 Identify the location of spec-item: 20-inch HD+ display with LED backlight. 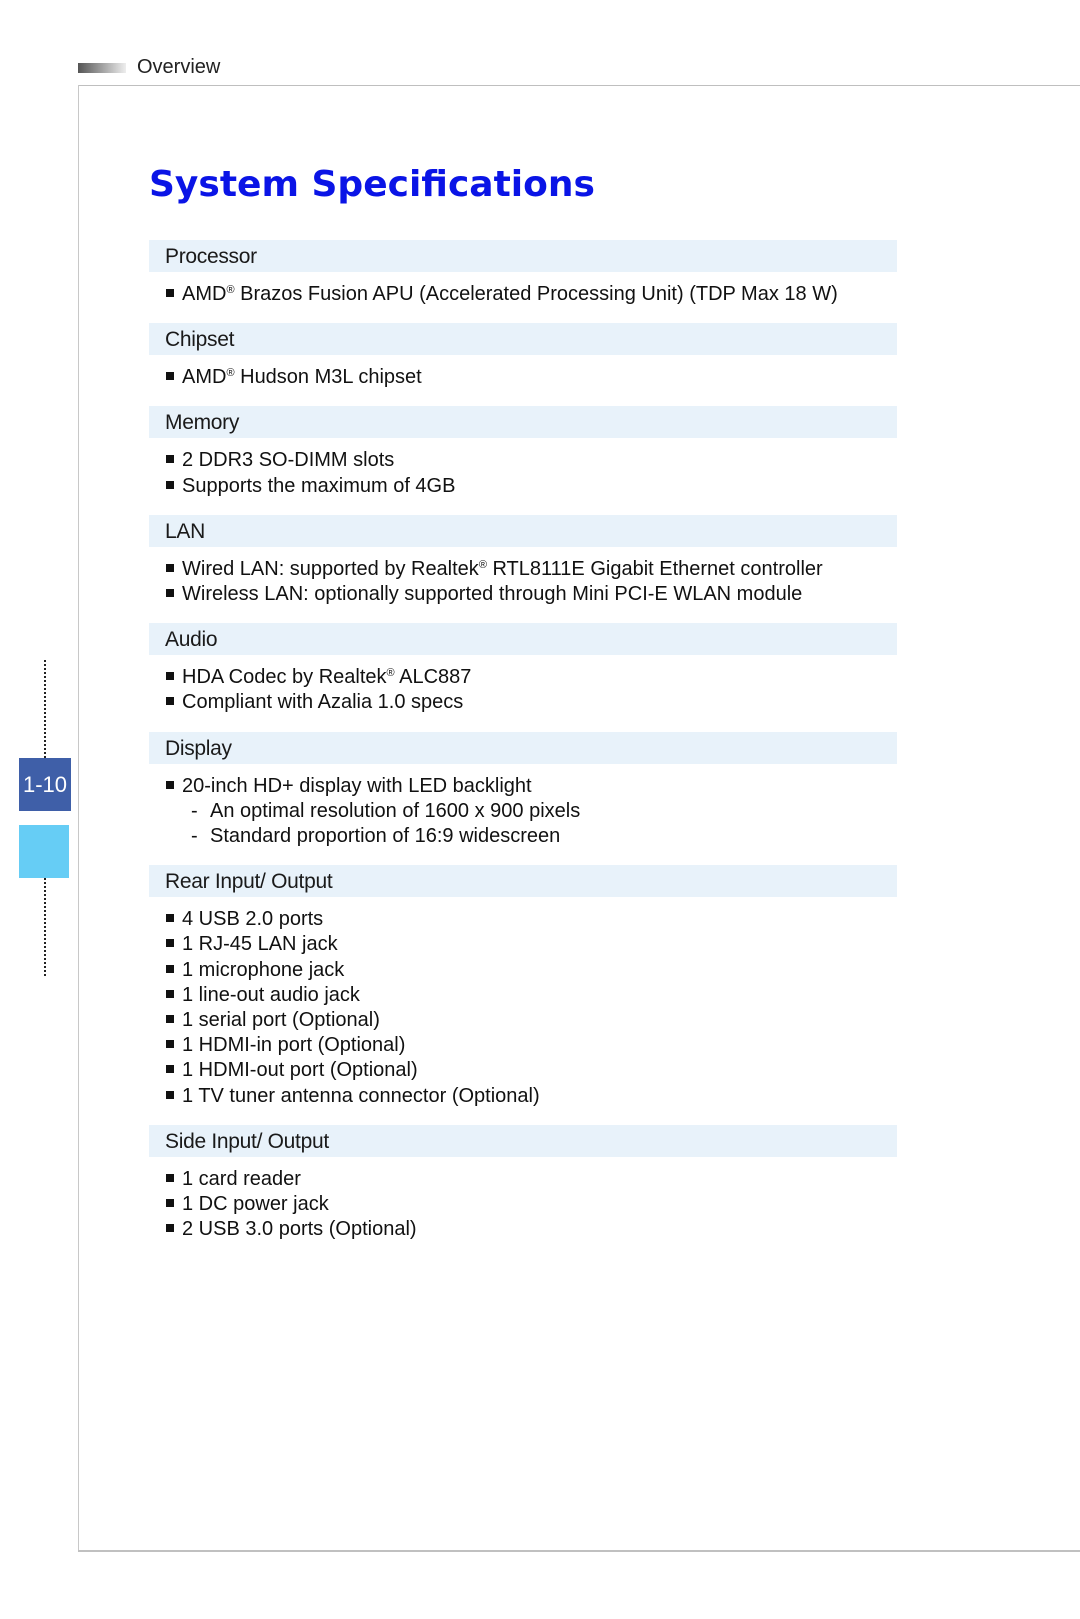
(531, 786).